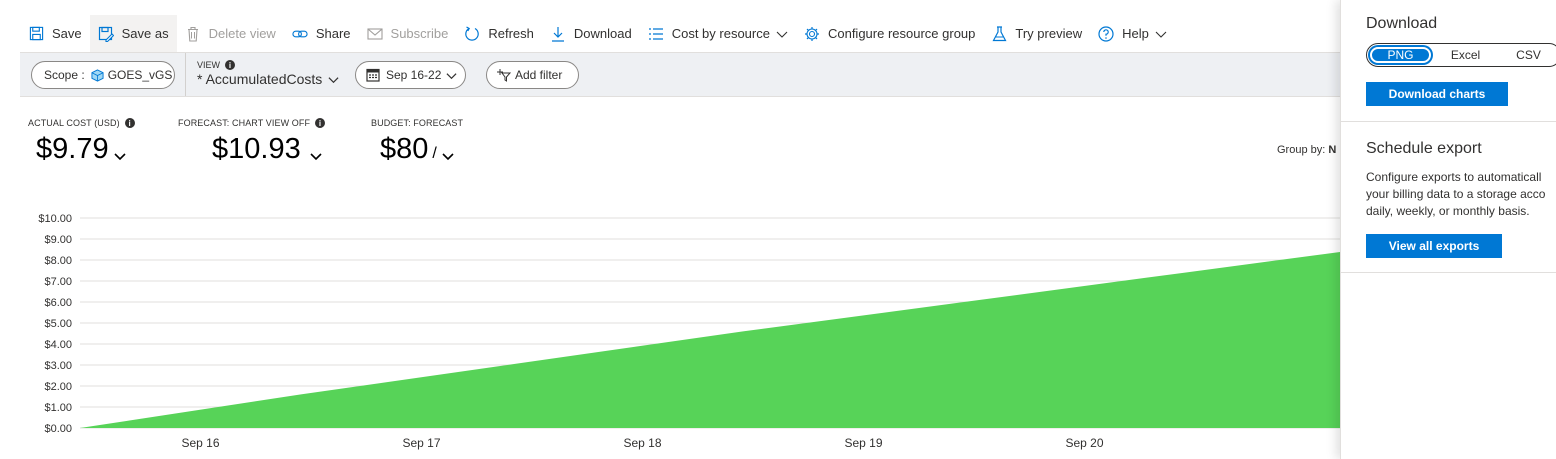  I want to click on refresh-label: Refresh, so click(511, 33).